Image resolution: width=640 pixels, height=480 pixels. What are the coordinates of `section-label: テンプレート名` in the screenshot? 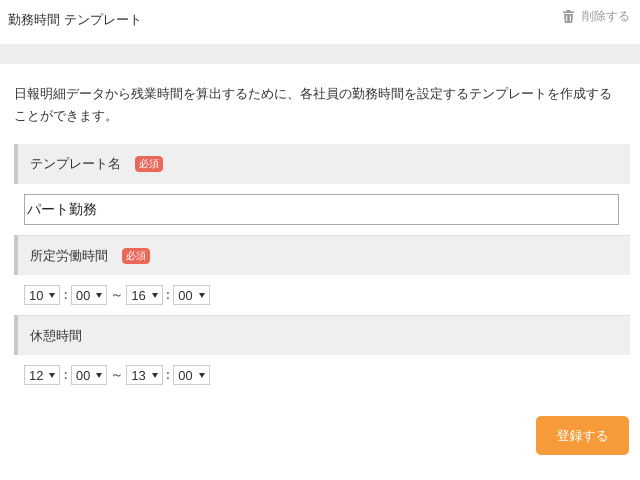 It's located at (75, 164).